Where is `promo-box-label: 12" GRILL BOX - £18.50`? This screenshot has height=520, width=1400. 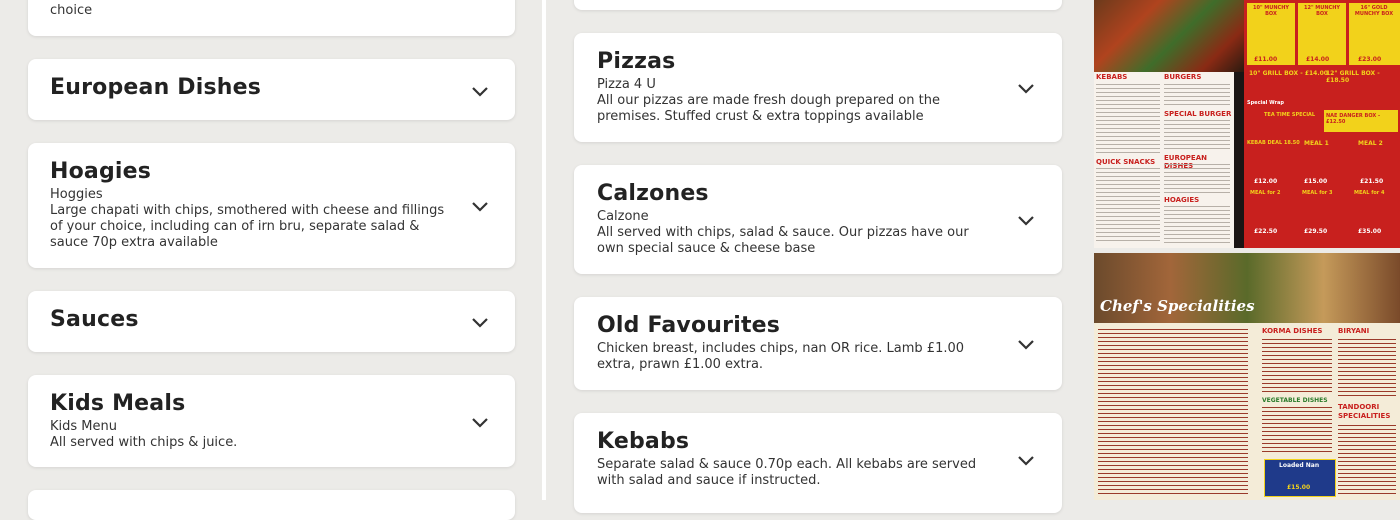
promo-box-label: 12" GRILL BOX - £18.50 is located at coordinates (1353, 77).